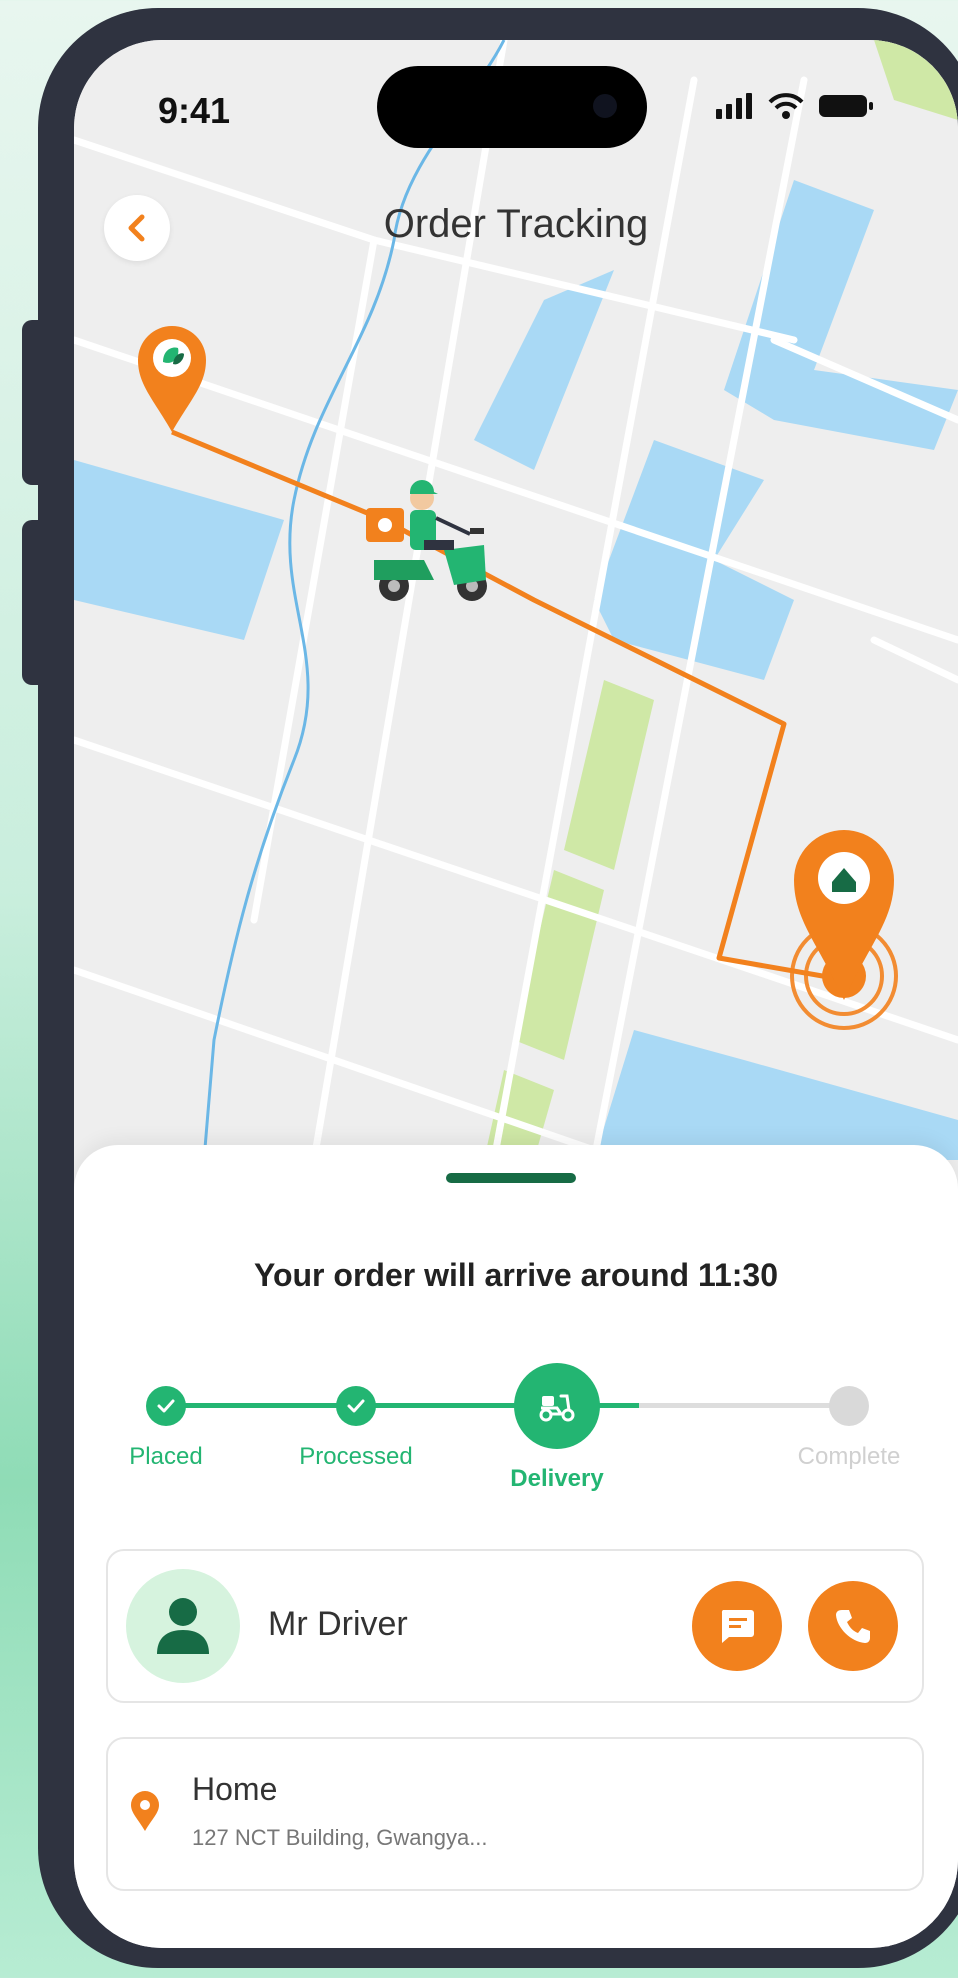 This screenshot has height=1978, width=958. I want to click on phone-icon, so click(853, 1626).